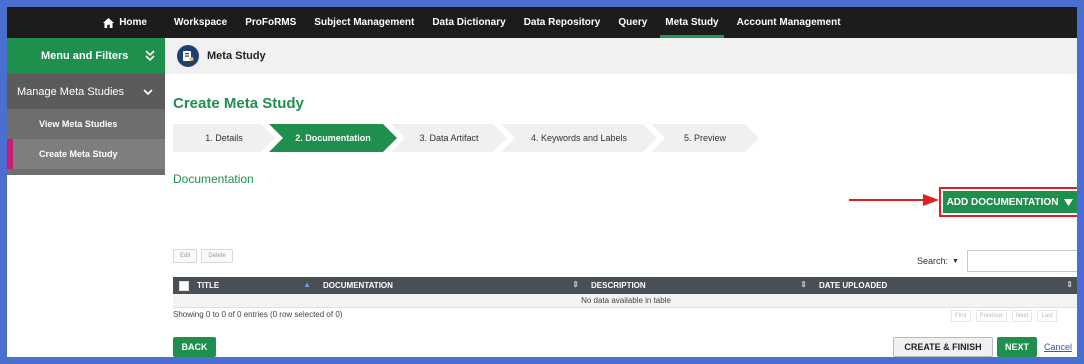  What do you see at coordinates (943, 347) in the screenshot?
I see `create-finish-button: CREATE & FINISH` at bounding box center [943, 347].